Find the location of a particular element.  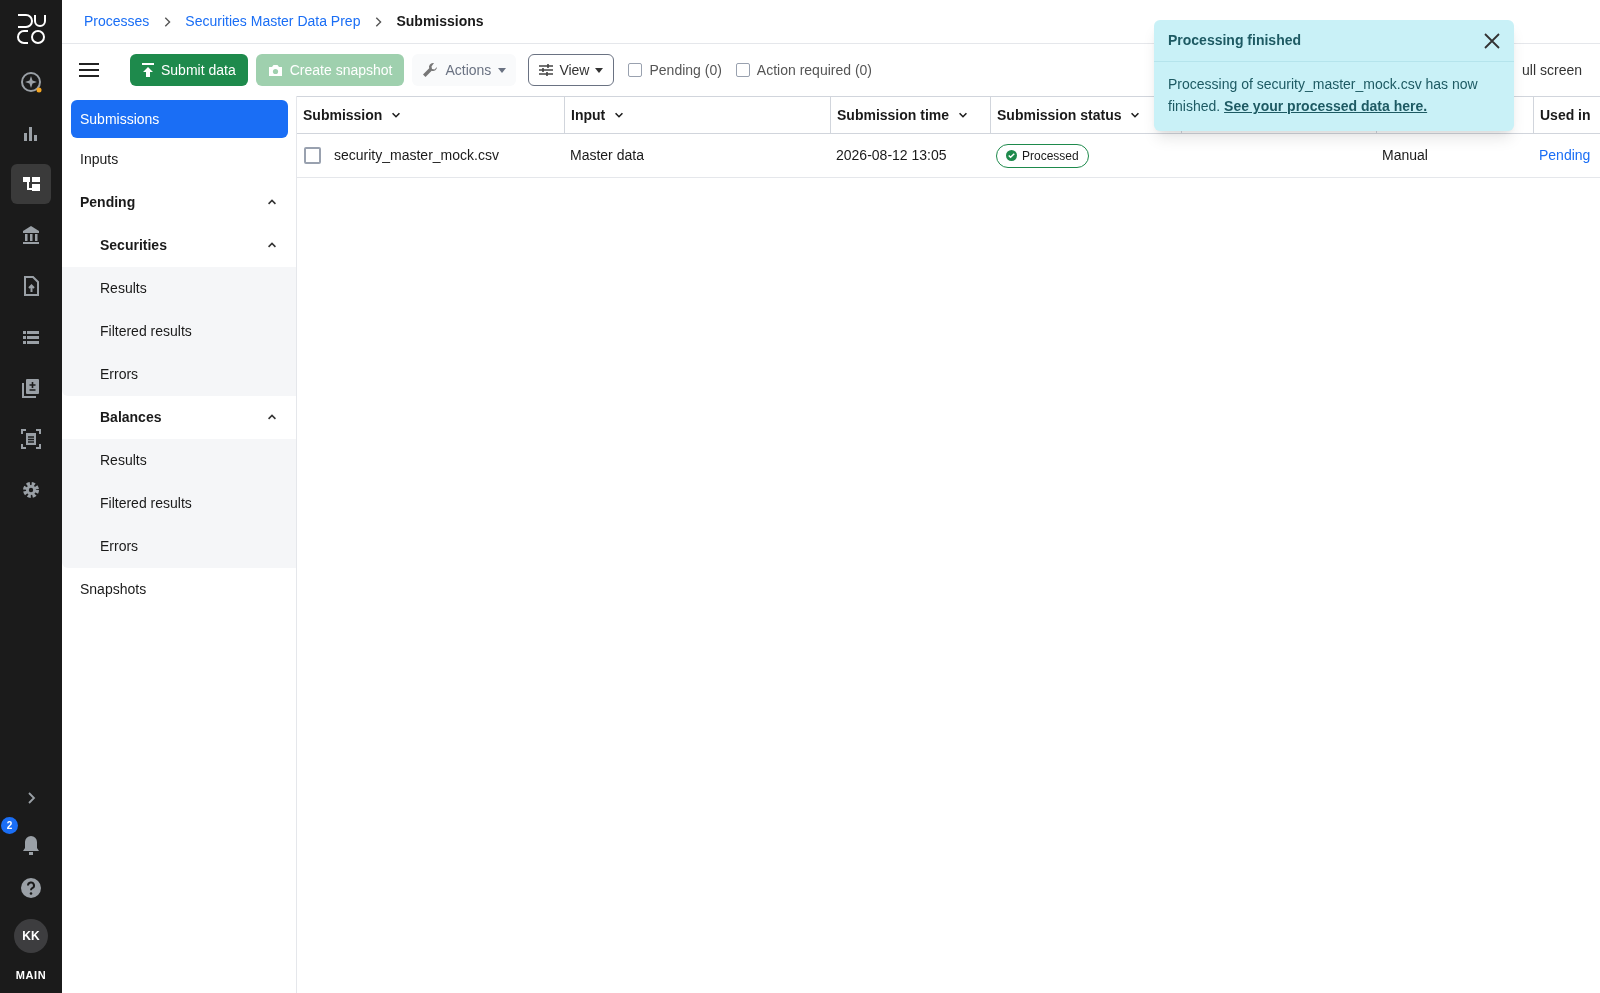

column-header: Input is located at coordinates (697, 115).